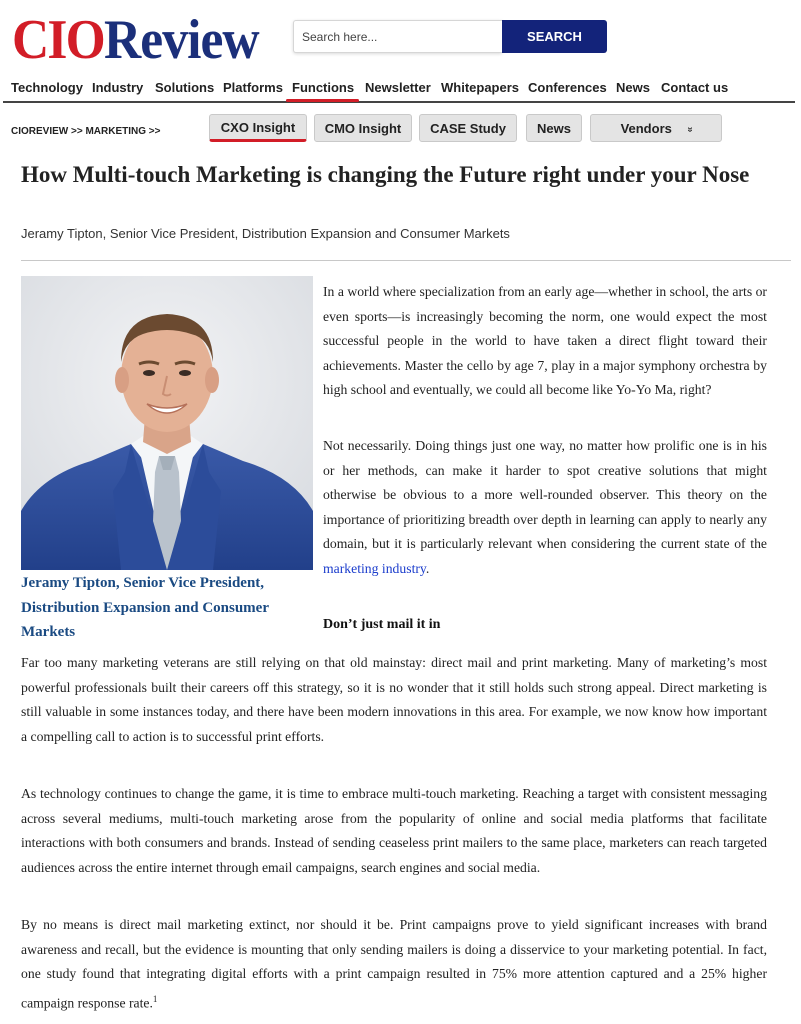 The image size is (801, 1024). Describe the element at coordinates (374, 568) in the screenshot. I see `marketing-industry-link: marketing industry` at that location.